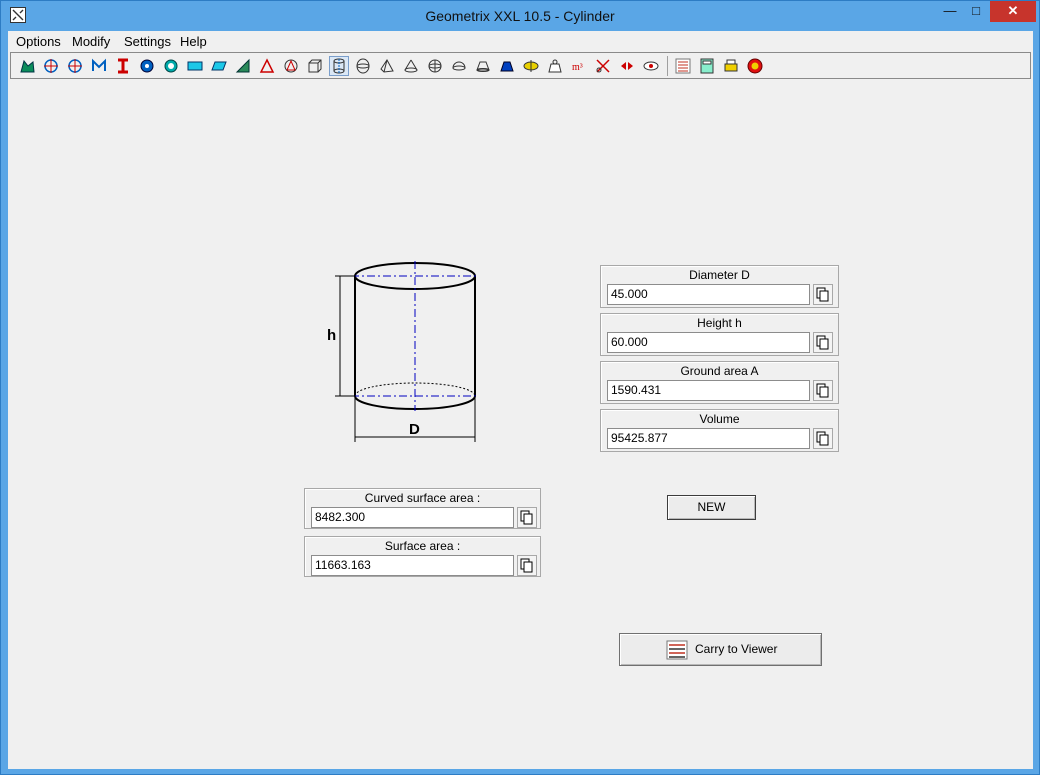  I want to click on parallelogram-icon, so click(219, 66).